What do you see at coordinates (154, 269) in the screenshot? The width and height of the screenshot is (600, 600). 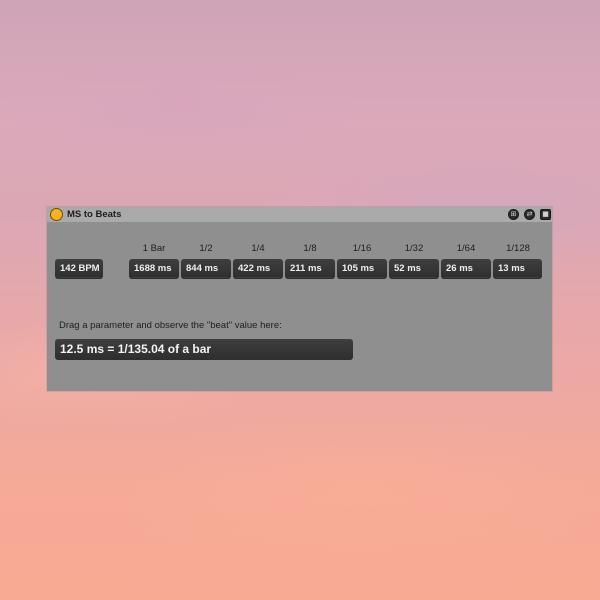 I see `ms-box-1-bar: 1688 ms` at bounding box center [154, 269].